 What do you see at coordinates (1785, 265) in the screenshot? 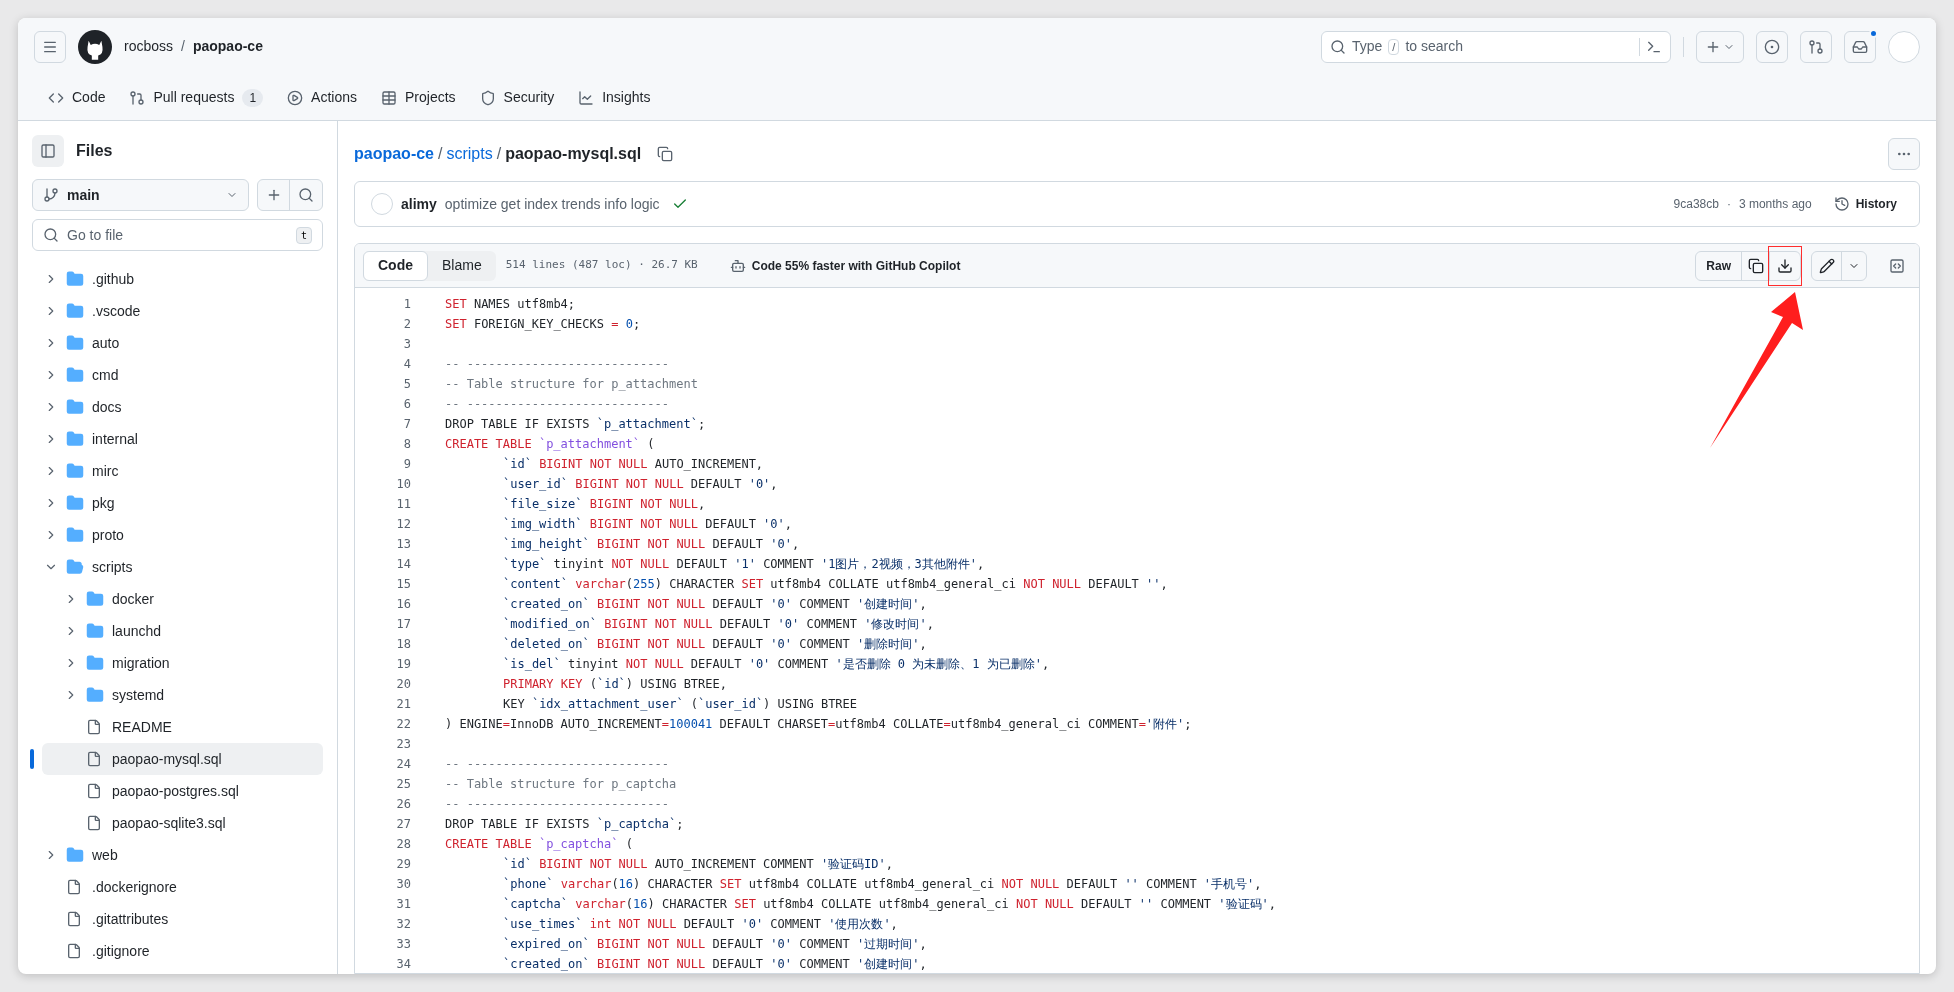
I see `download-icon` at bounding box center [1785, 265].